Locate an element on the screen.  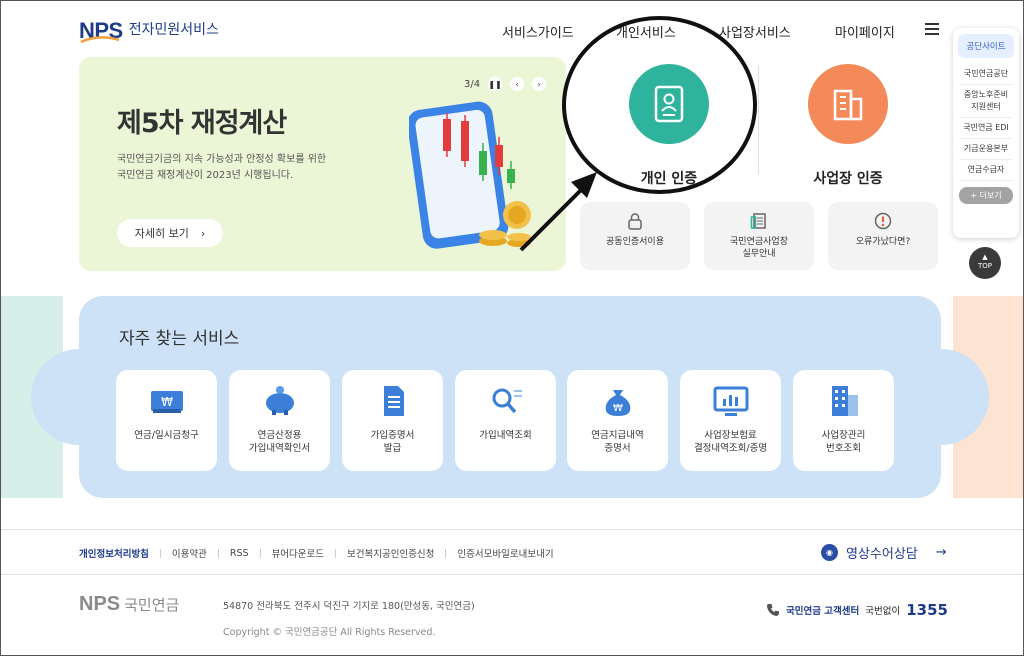
lock-icon is located at coordinates (635, 221).